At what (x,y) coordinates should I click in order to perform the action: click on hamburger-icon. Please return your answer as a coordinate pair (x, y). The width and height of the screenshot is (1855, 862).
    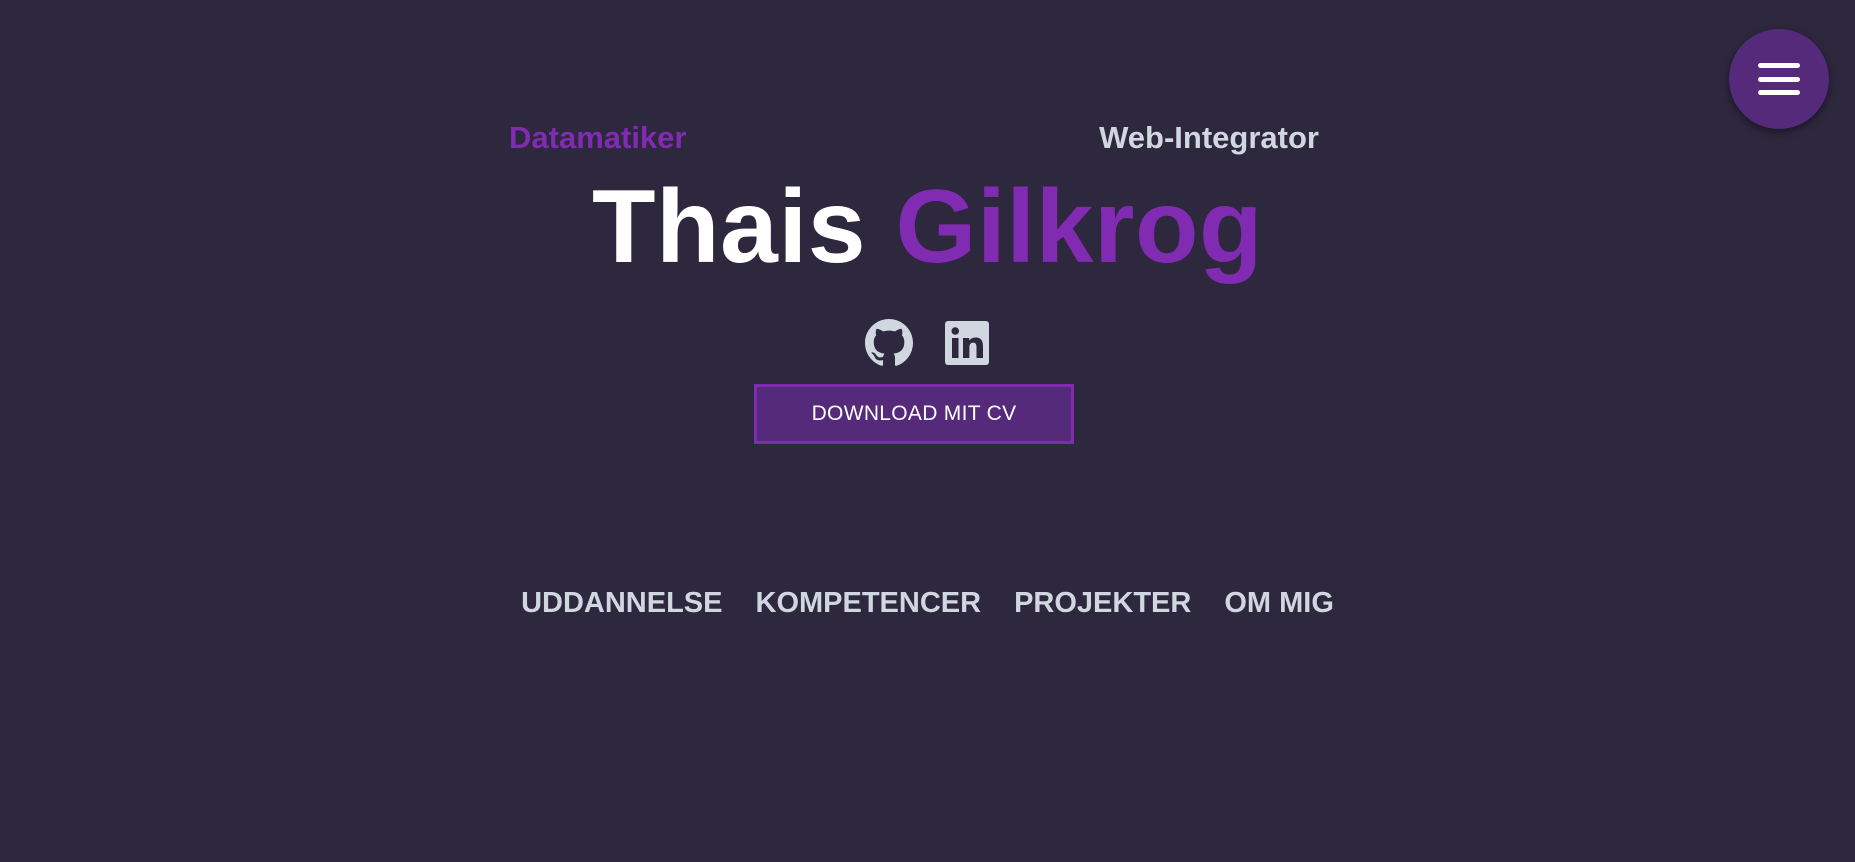
    Looking at the image, I should click on (1779, 79).